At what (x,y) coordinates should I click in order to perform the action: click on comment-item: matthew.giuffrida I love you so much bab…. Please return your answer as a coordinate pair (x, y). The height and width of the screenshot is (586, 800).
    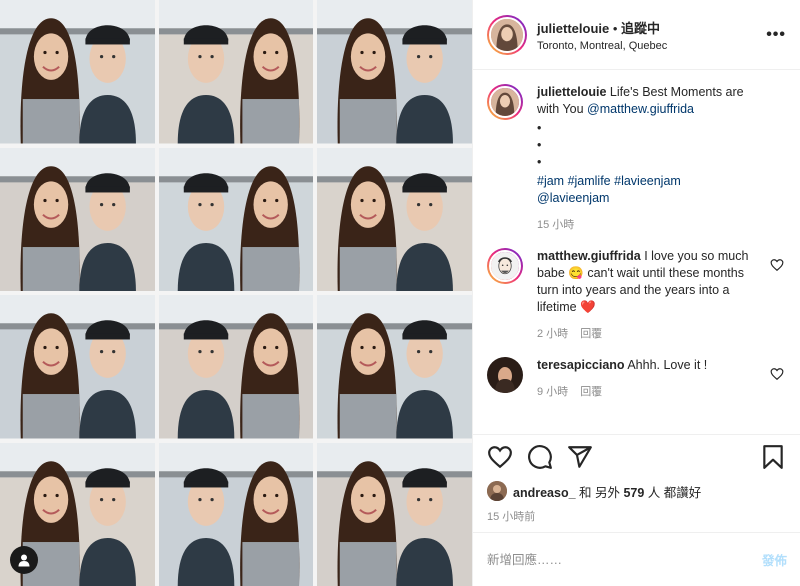
    Looking at the image, I should click on (636, 295).